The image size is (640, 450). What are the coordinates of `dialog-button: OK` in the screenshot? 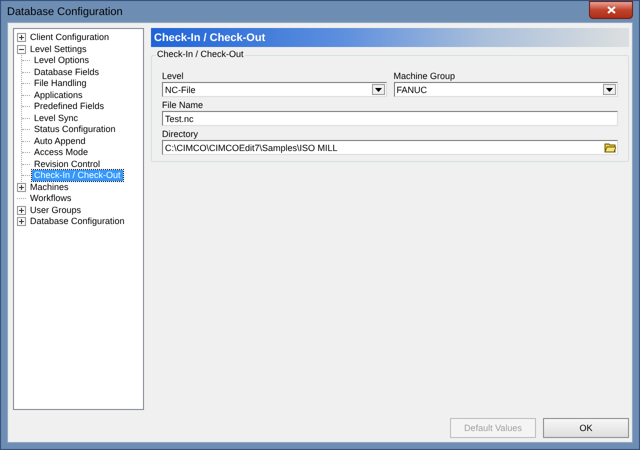 It's located at (586, 428).